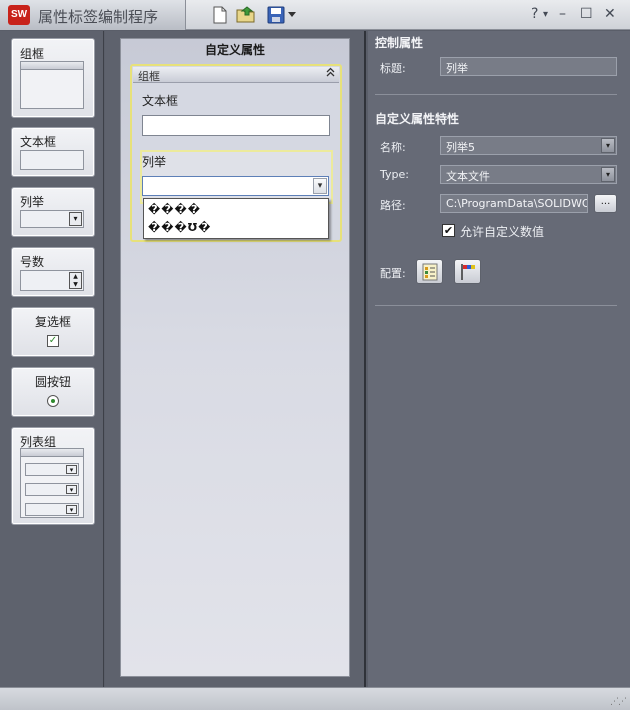 Image resolution: width=630 pixels, height=710 pixels. I want to click on control-properties-heading: 控制属性, so click(399, 43).